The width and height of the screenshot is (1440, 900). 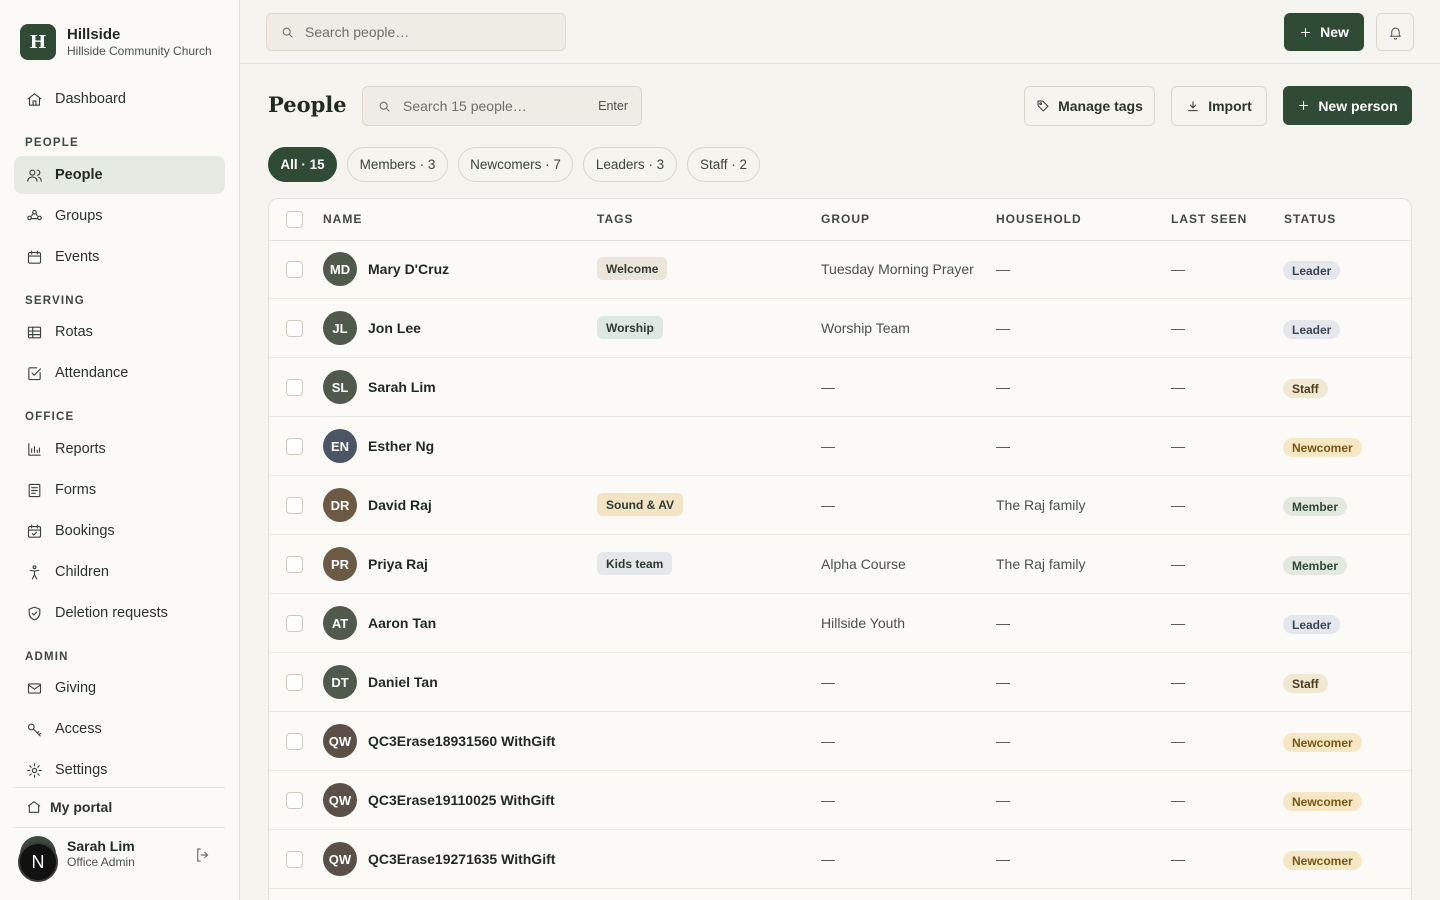 What do you see at coordinates (1312, 329) in the screenshot?
I see `status-badge: Leader` at bounding box center [1312, 329].